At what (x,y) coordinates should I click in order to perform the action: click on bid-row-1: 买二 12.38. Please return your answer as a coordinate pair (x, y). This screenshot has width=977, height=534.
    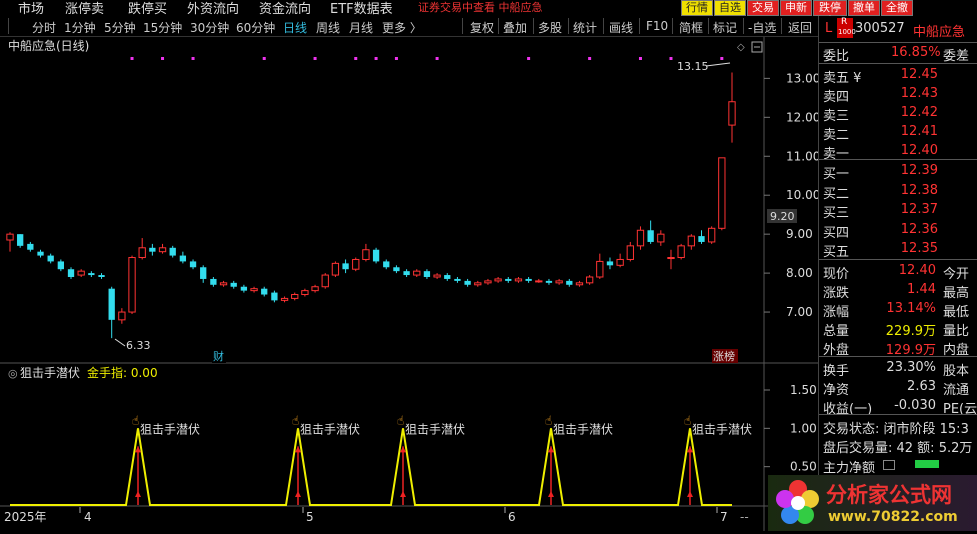
    Looking at the image, I should click on (898, 191).